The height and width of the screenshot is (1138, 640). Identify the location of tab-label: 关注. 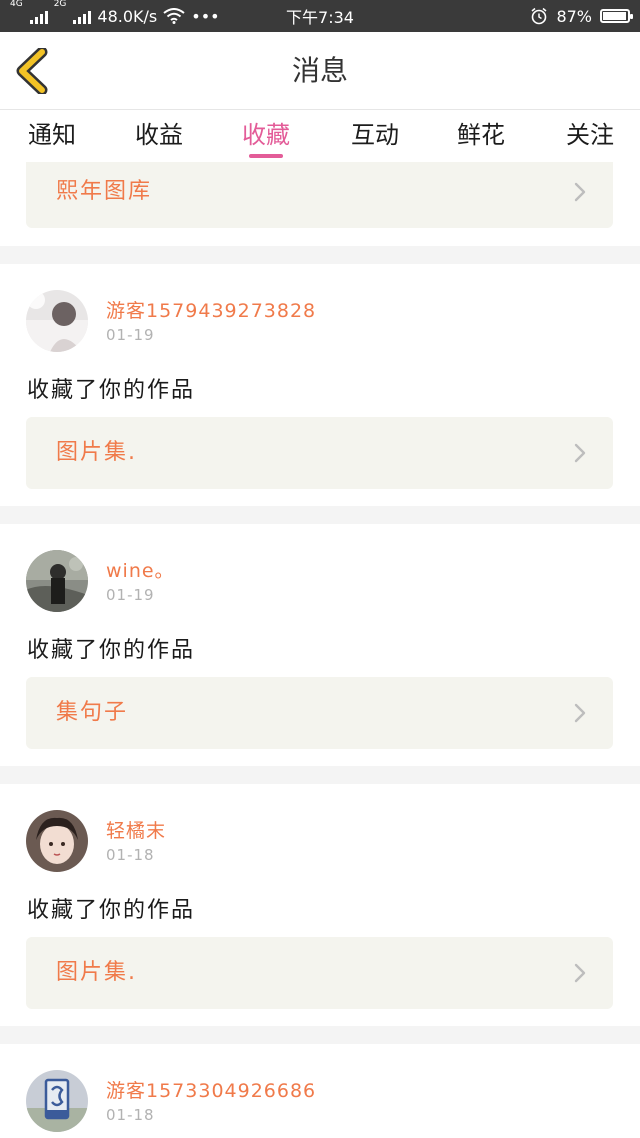
(590, 135).